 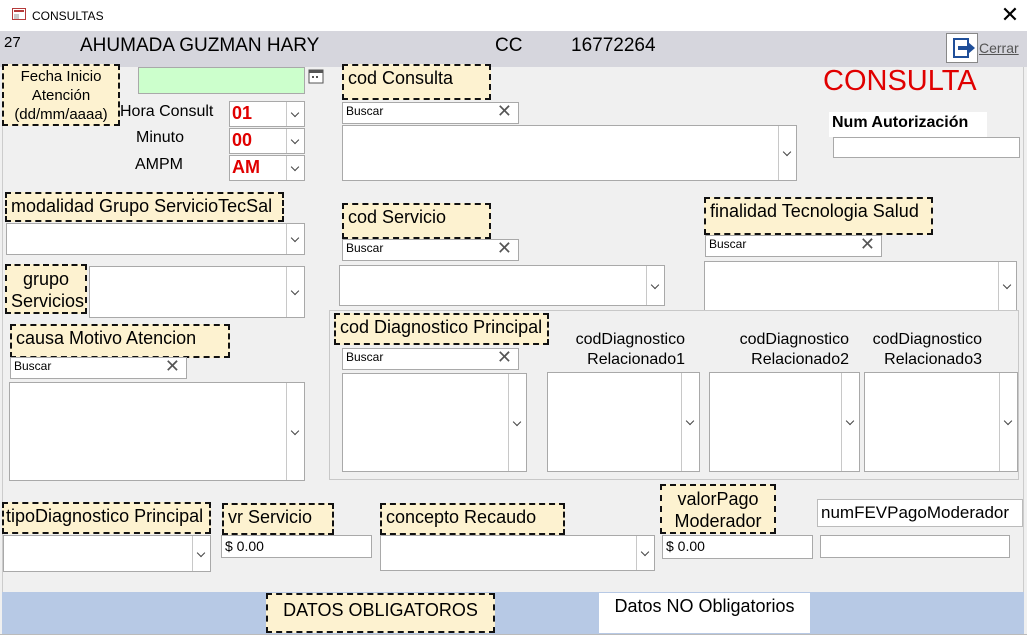 I want to click on num-fev-label: numFEVPagoModerador, so click(x=920, y=513).